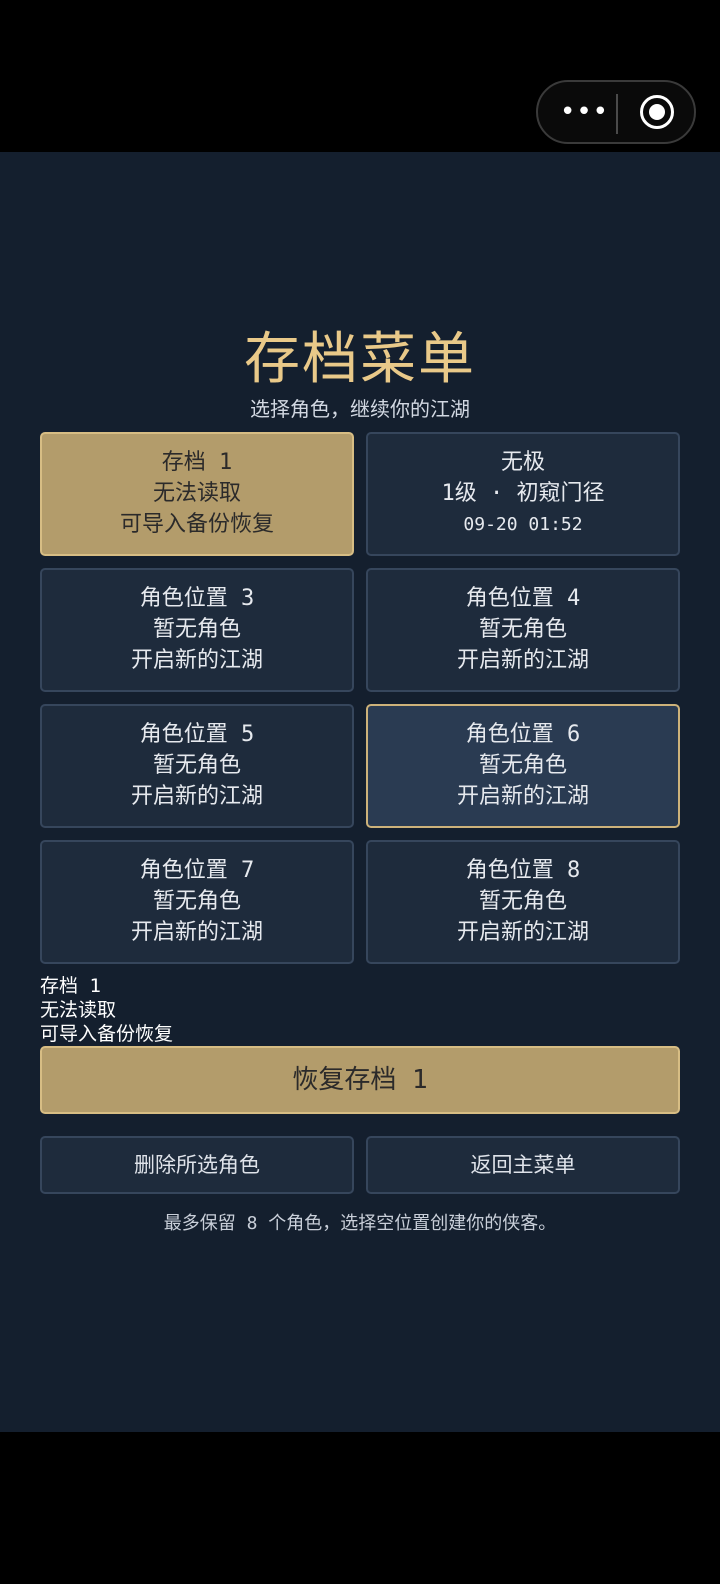 The height and width of the screenshot is (1584, 720). Describe the element at coordinates (360, 76) in the screenshot. I see `top-status-bar: •••` at that location.